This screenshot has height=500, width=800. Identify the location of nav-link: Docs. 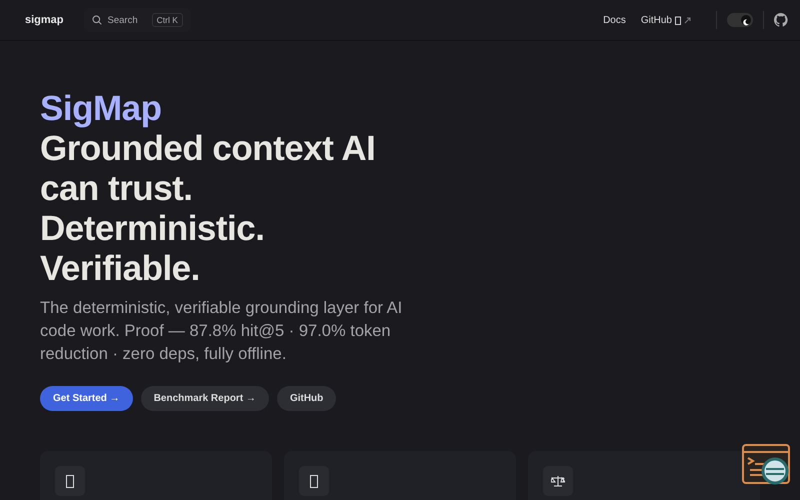
(614, 20).